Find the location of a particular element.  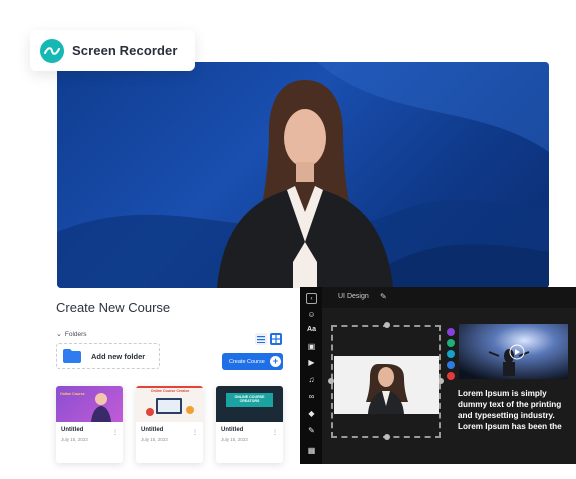

app-badge: Screen Recorder is located at coordinates (112, 50).